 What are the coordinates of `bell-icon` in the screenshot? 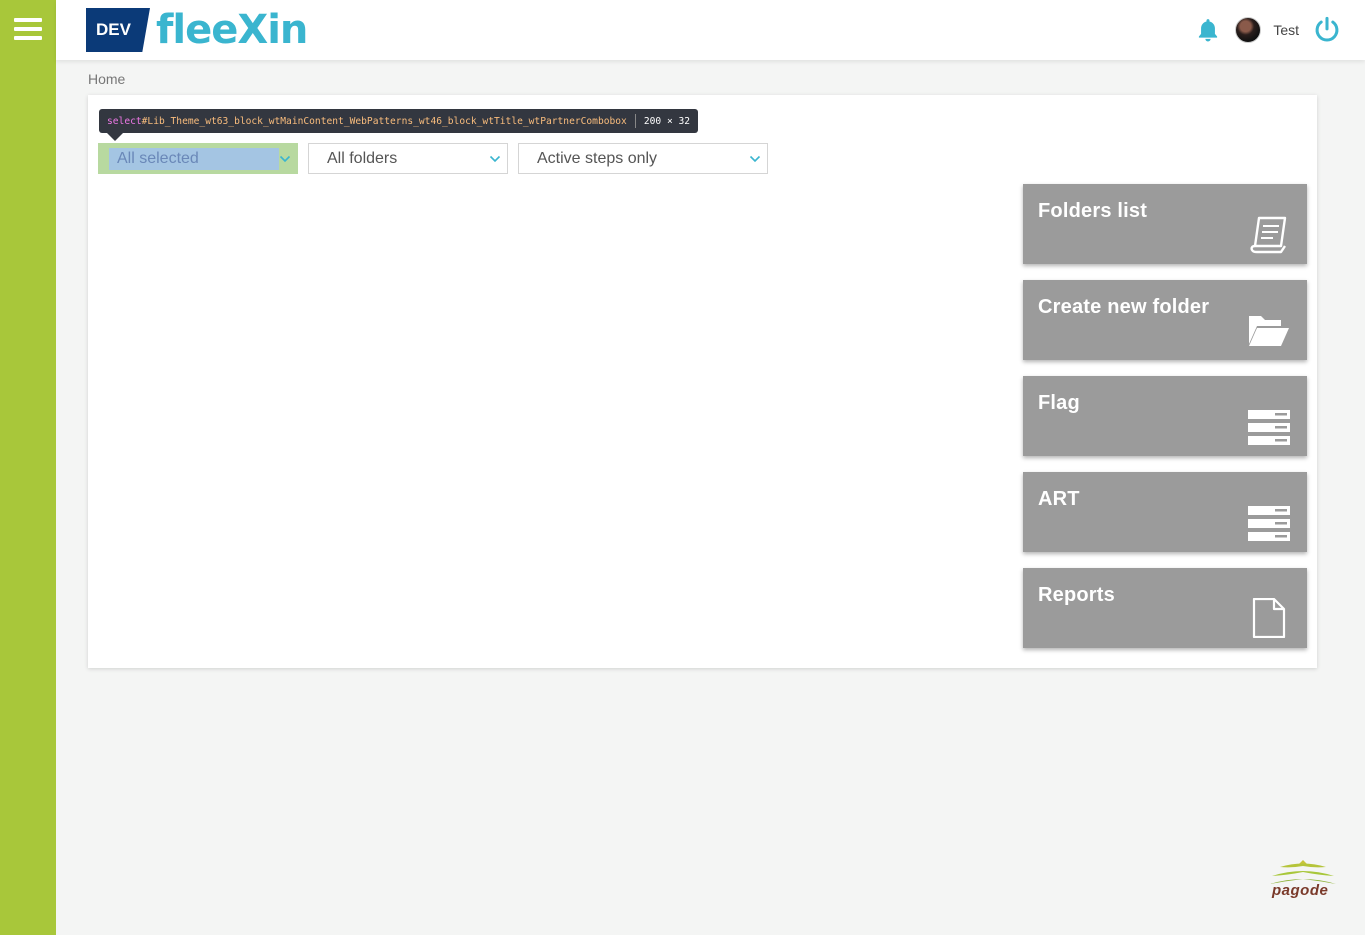 It's located at (1208, 30).